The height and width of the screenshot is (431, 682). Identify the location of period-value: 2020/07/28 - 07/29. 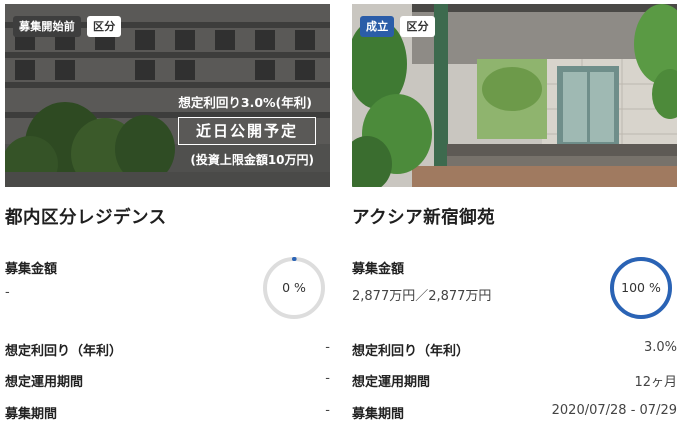
(614, 410).